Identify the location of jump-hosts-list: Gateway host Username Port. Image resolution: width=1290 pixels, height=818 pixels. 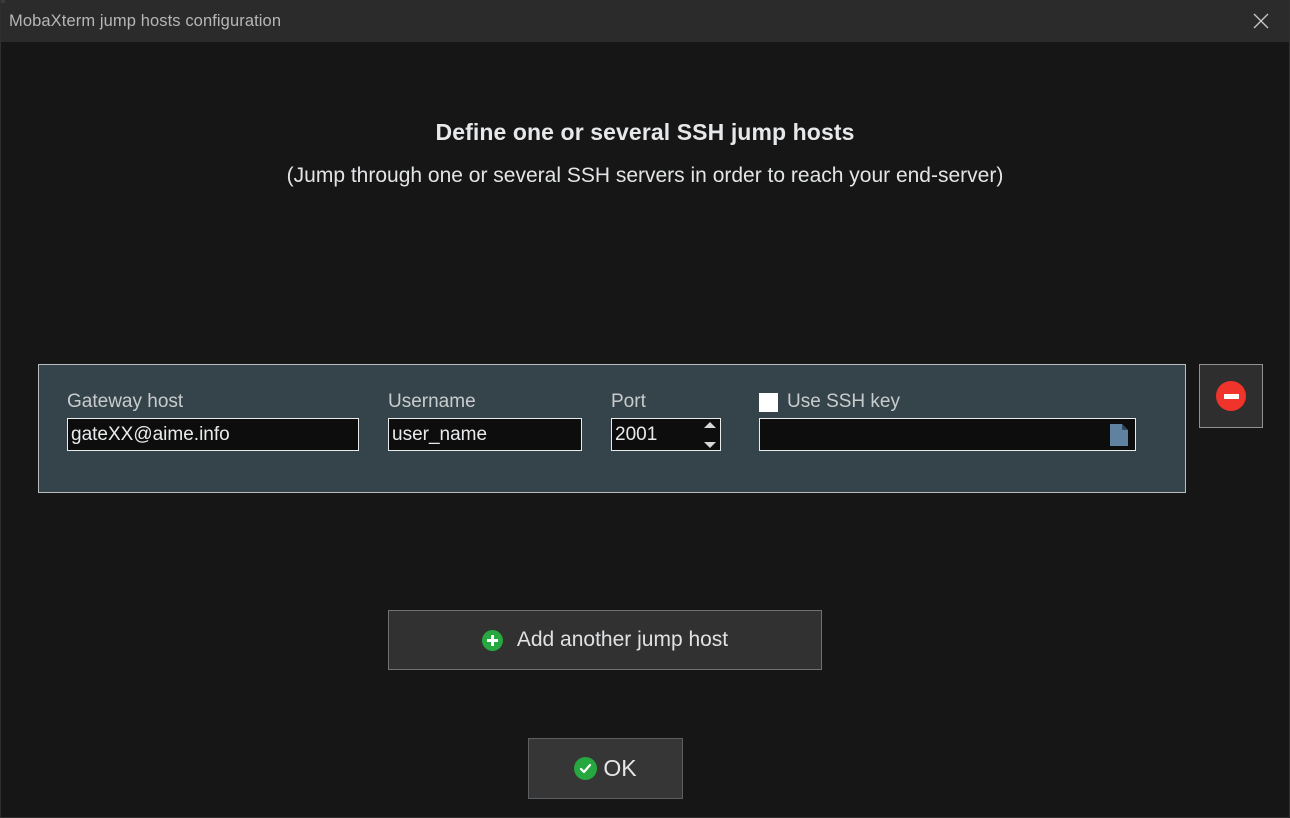
(650, 428).